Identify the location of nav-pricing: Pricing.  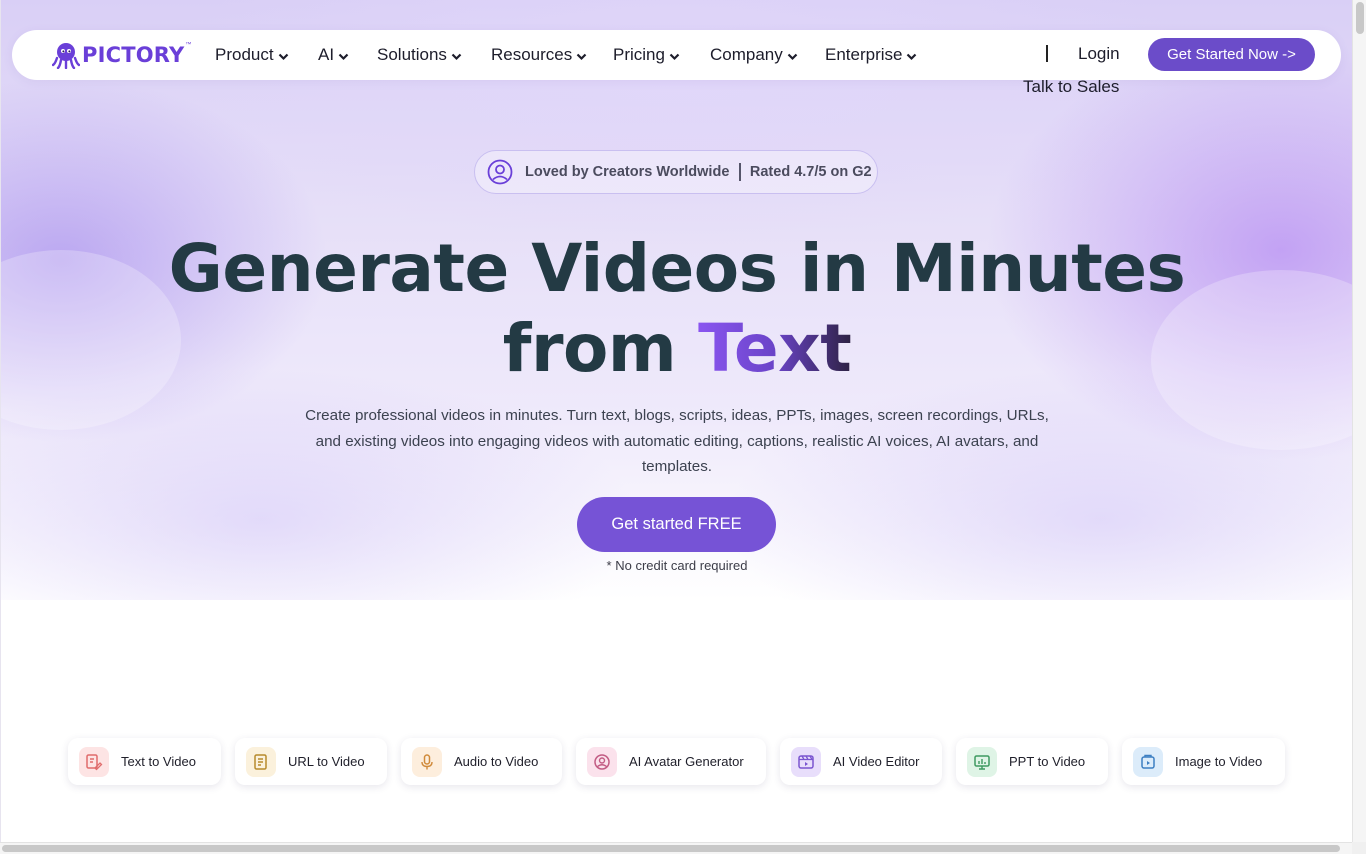
(646, 55).